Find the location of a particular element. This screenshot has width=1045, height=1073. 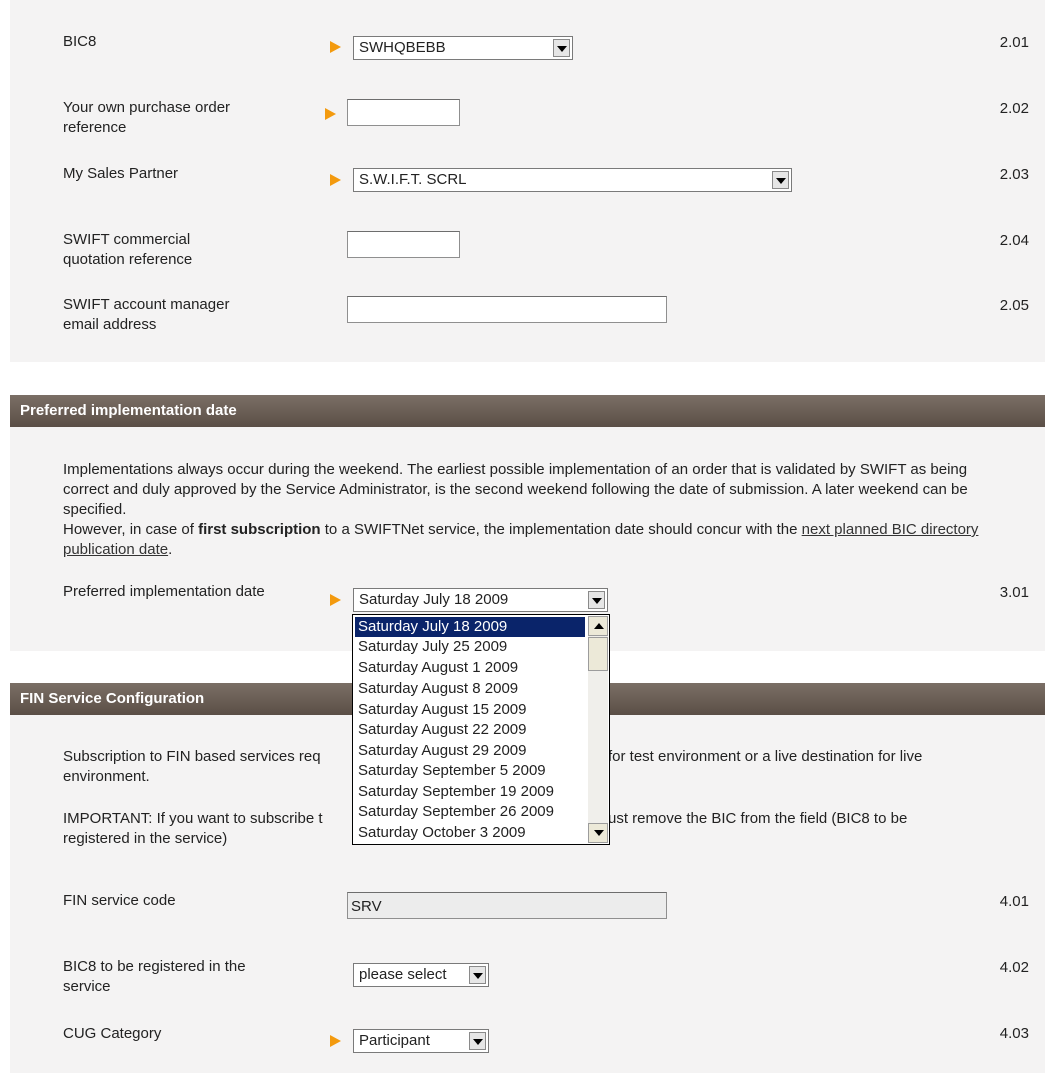

date-option: Saturday August 8 2009 is located at coordinates (470, 689).